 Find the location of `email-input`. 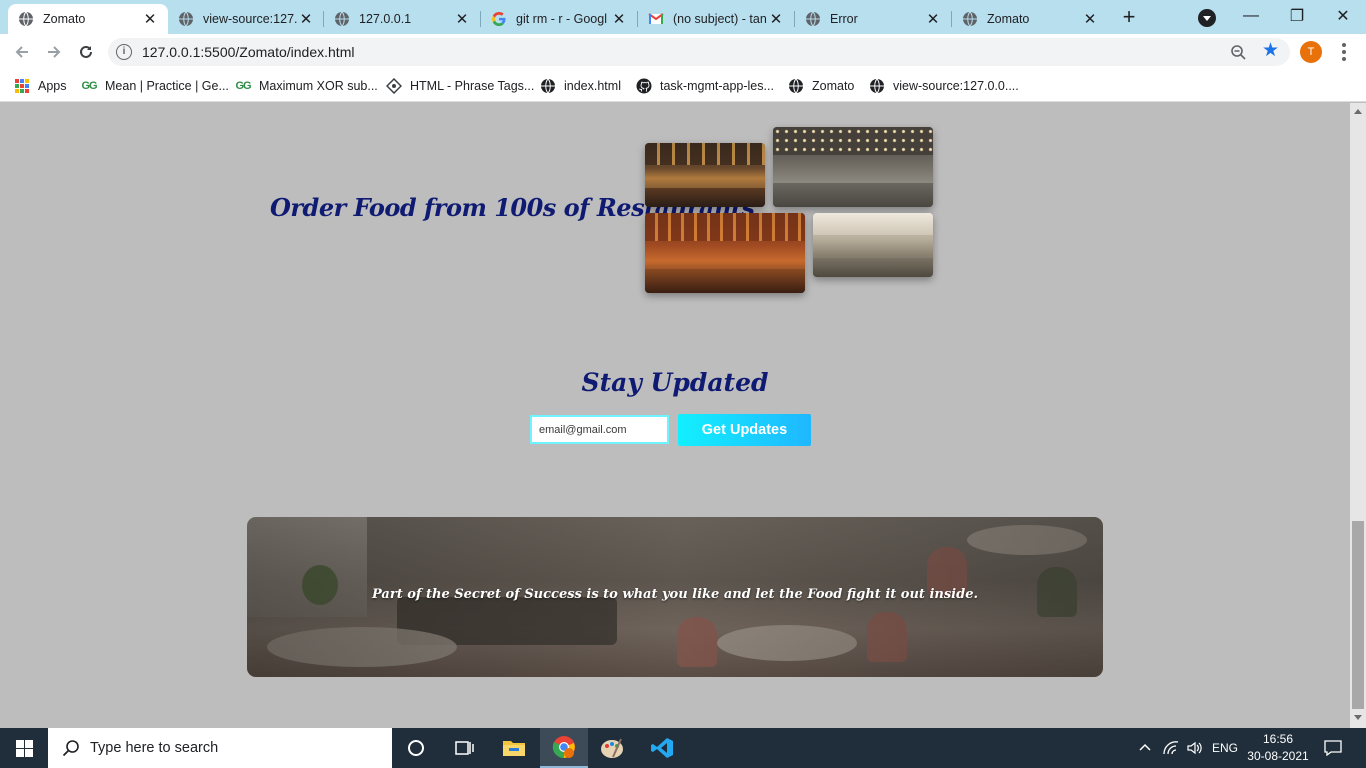

email-input is located at coordinates (599, 429).